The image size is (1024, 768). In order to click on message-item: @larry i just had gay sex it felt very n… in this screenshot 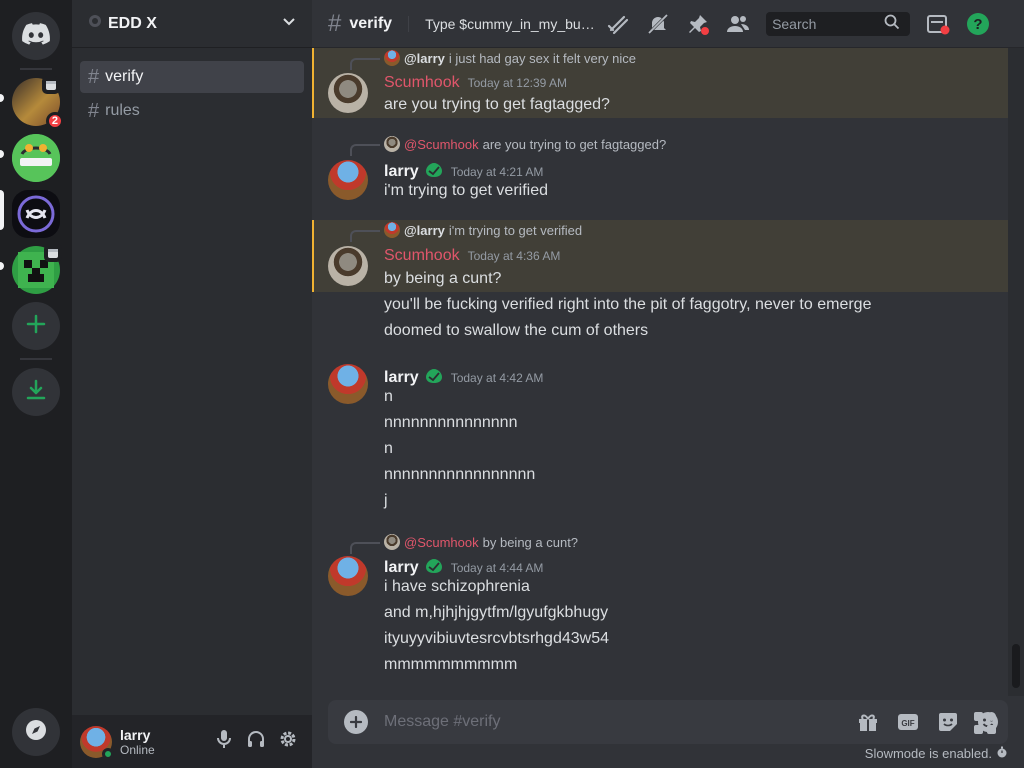, I will do `click(660, 83)`.